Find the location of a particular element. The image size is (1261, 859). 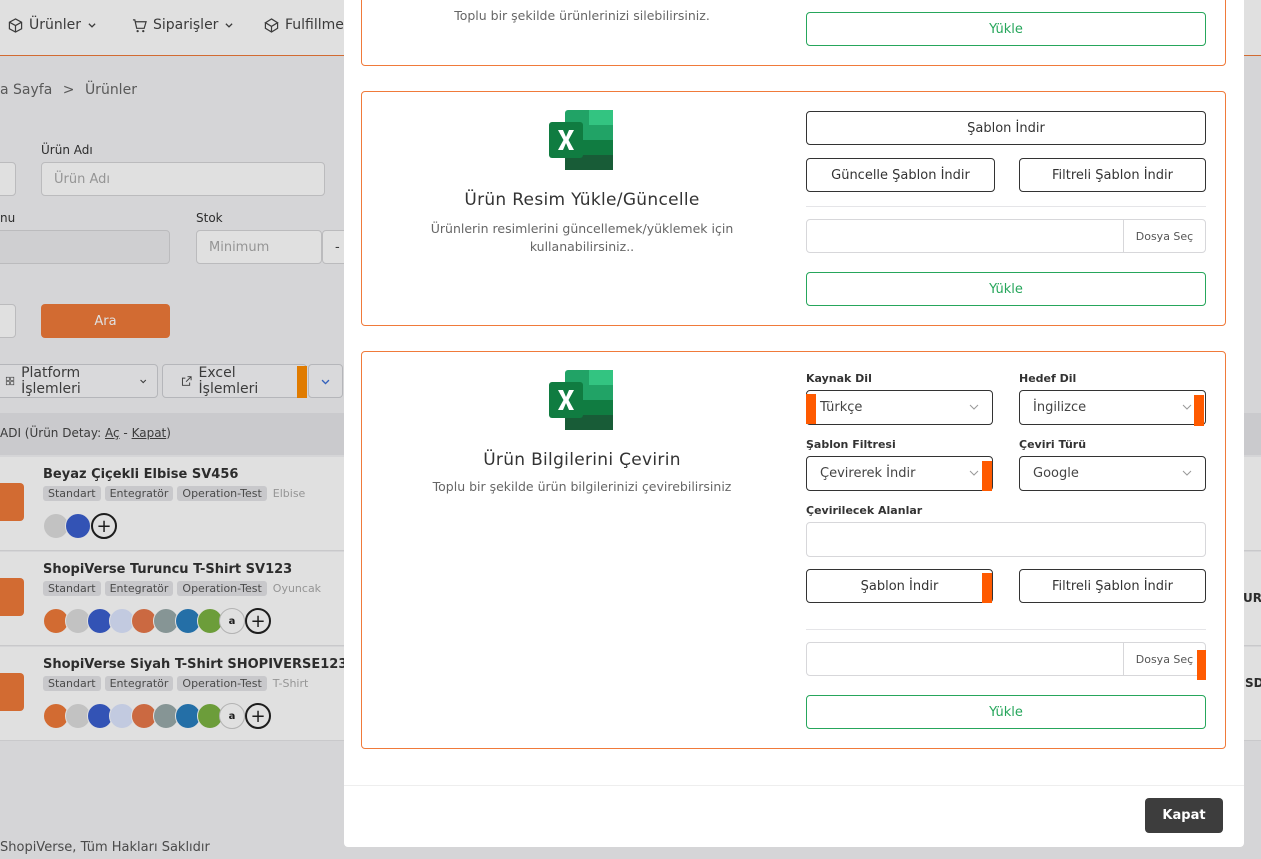

source-language-value: Türkçe is located at coordinates (841, 407).